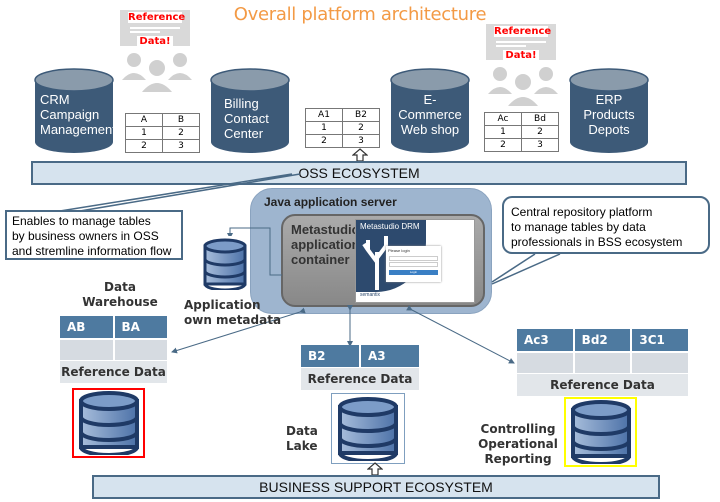  Describe the element at coordinates (609, 114) in the screenshot. I see `system-label: ERP Products Depots` at that location.